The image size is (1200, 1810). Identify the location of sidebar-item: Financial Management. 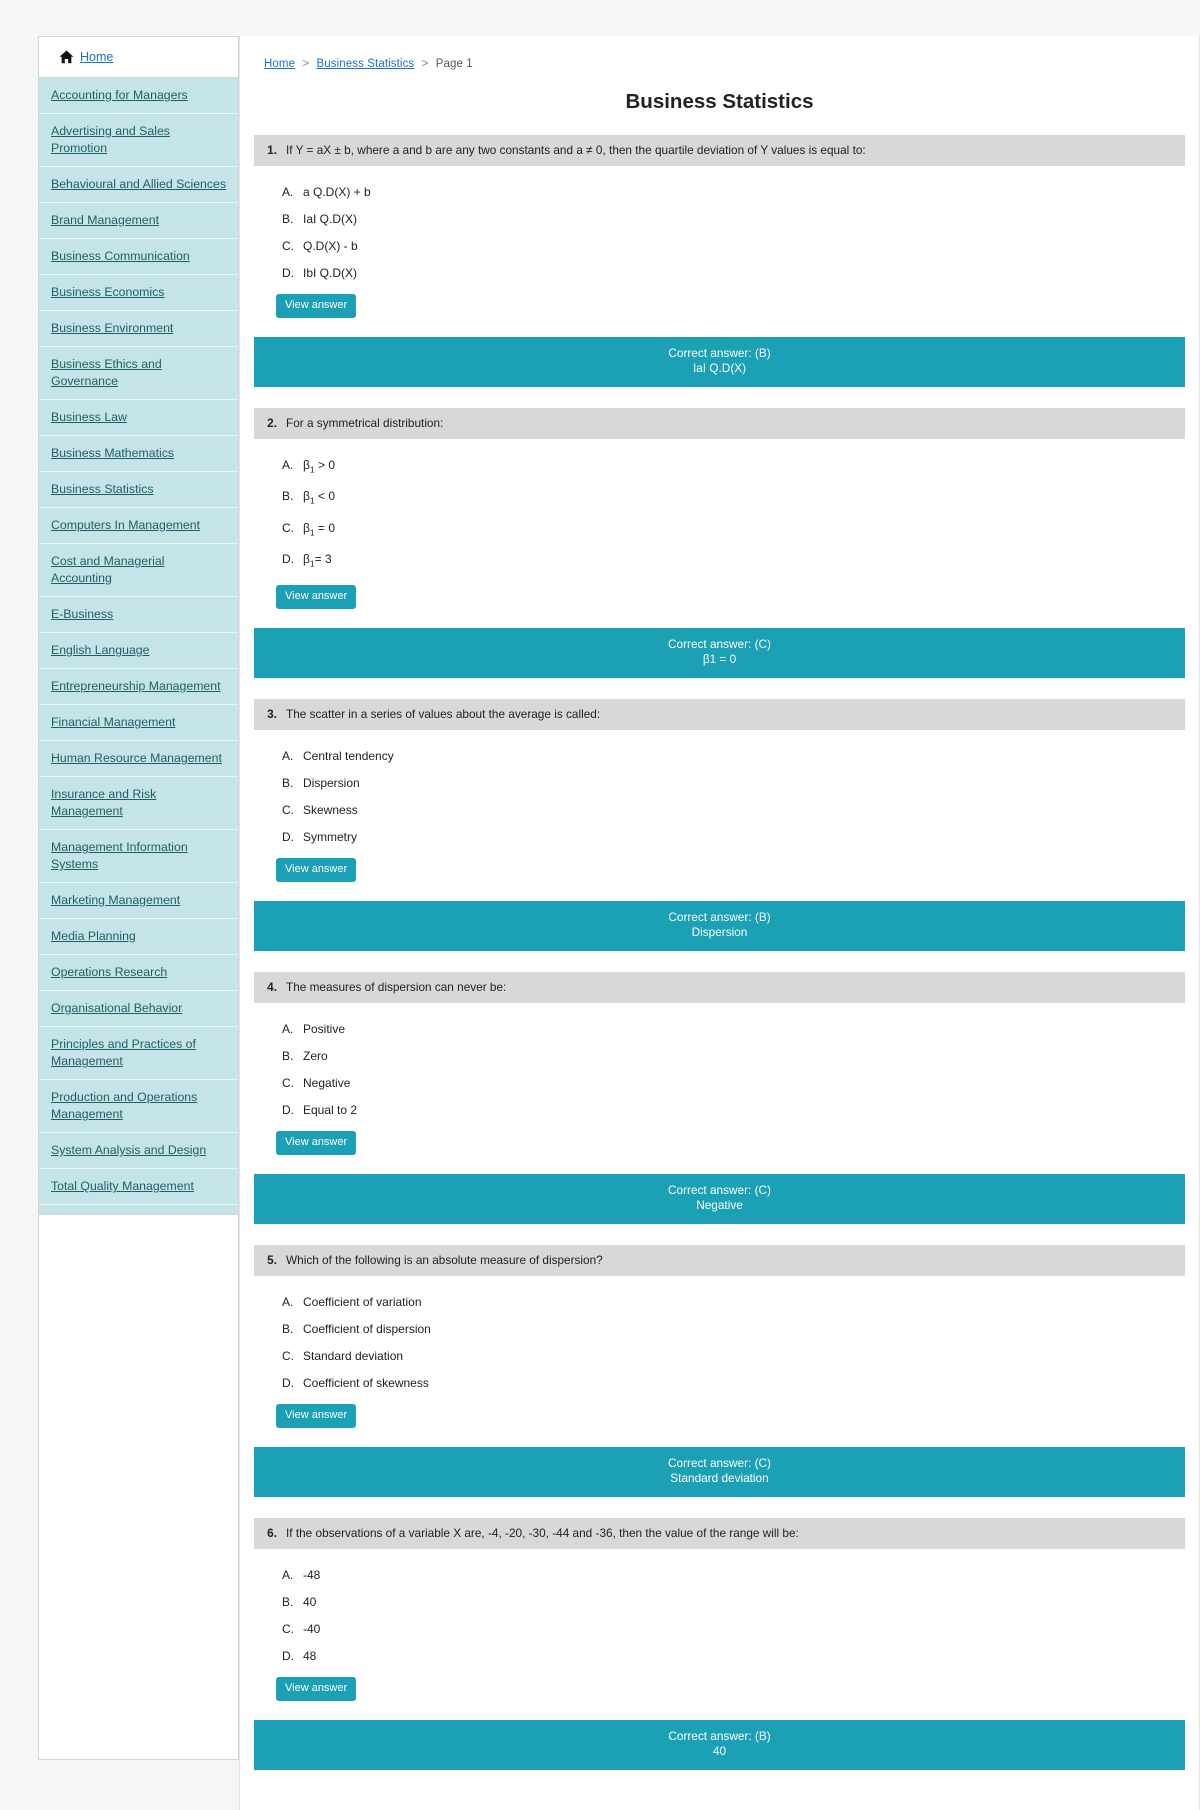
(138, 723).